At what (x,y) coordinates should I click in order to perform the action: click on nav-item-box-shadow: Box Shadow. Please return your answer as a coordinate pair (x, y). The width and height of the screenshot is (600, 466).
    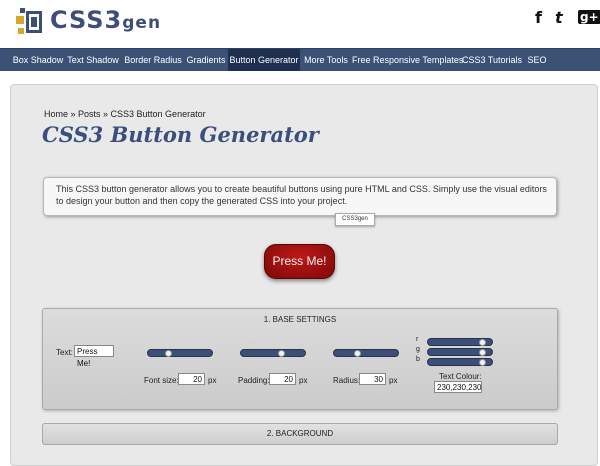
    Looking at the image, I should click on (38, 60).